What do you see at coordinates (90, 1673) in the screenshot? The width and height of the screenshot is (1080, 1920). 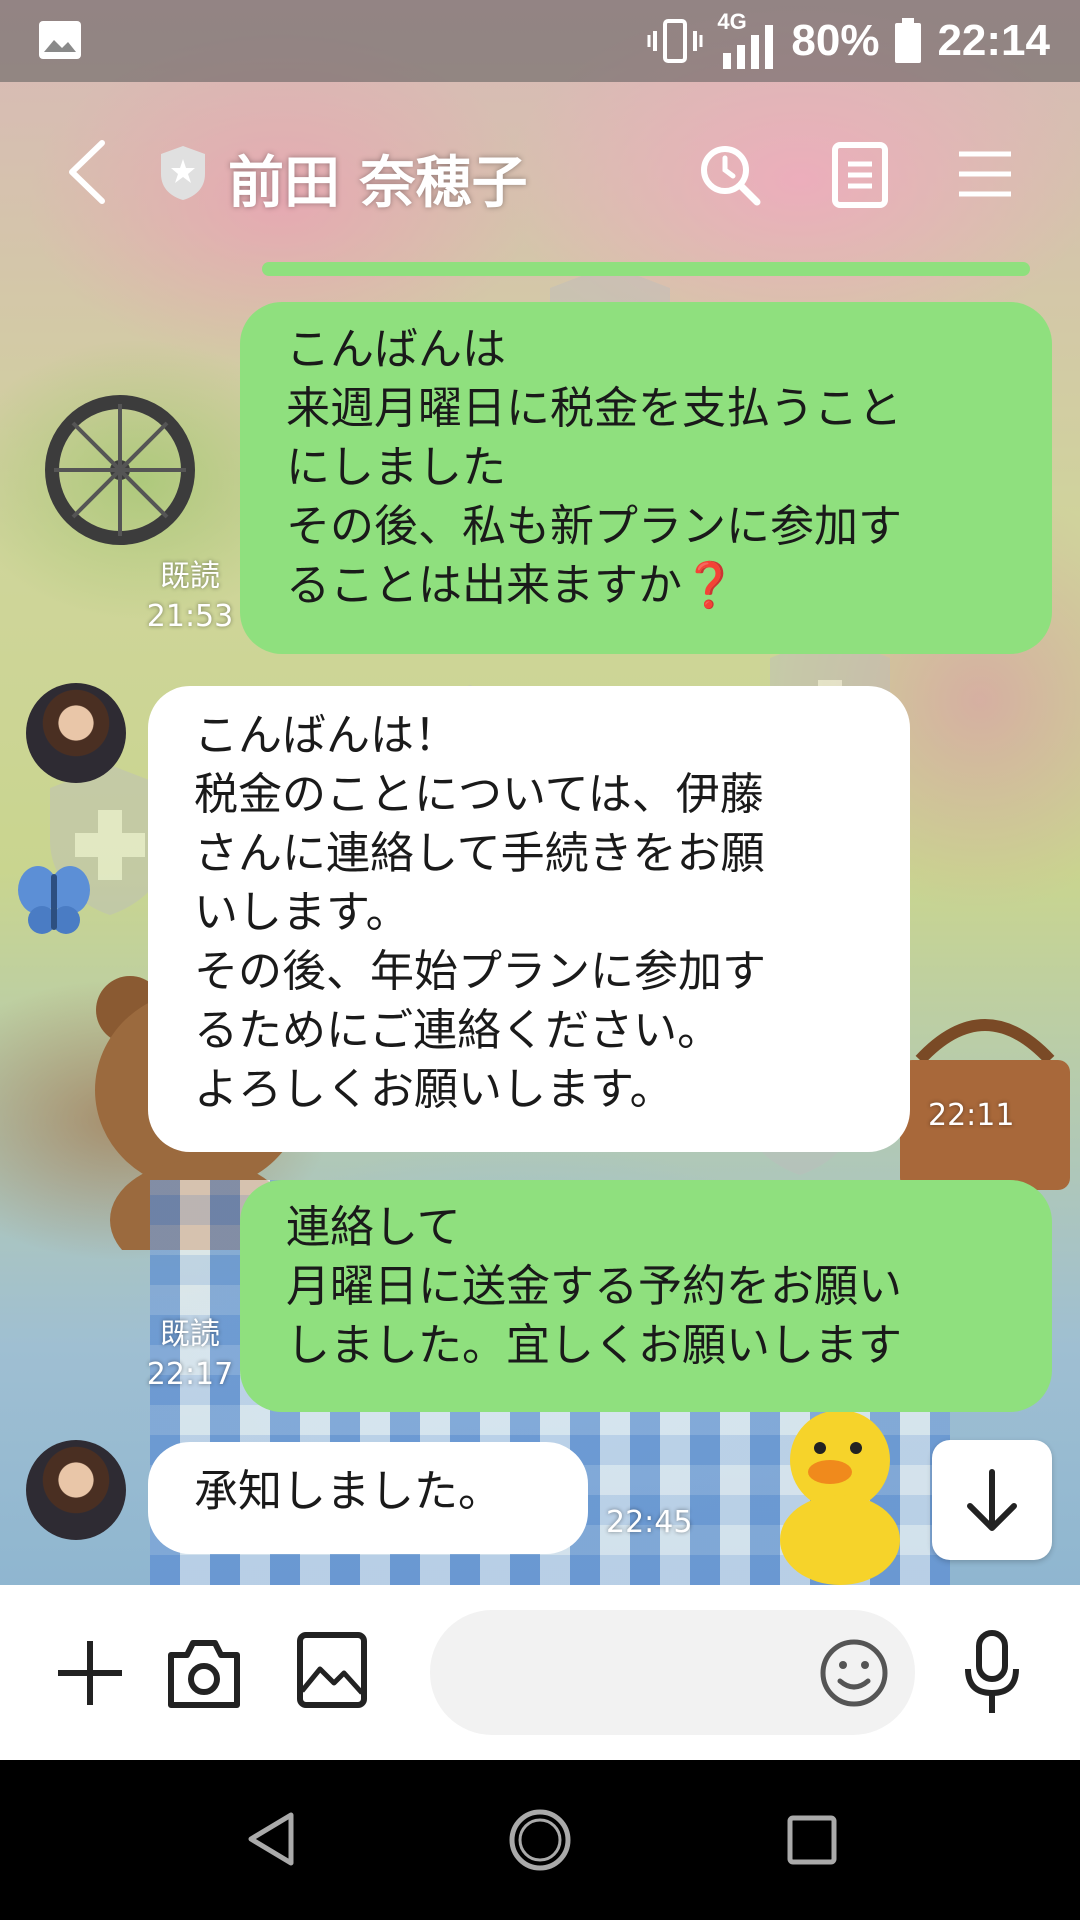 I see `plus-icon` at bounding box center [90, 1673].